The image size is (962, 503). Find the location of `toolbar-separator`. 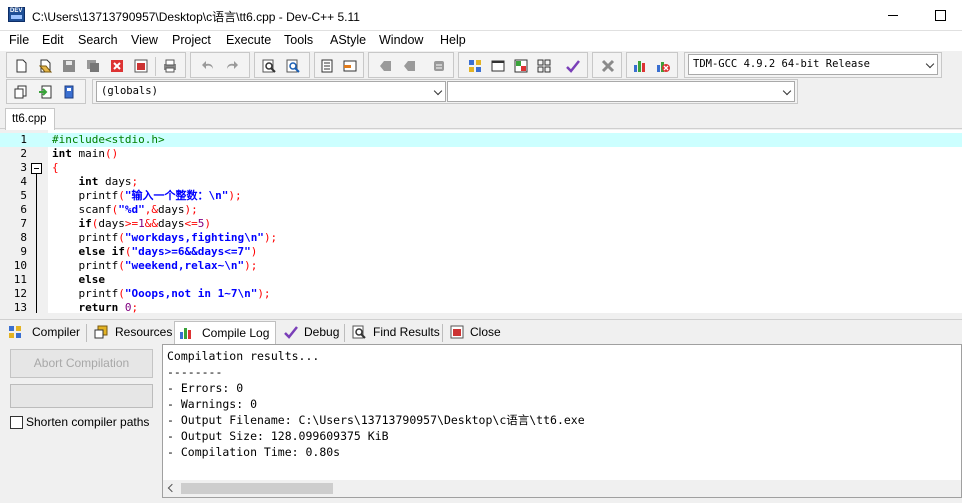

toolbar-separator is located at coordinates (155, 66).